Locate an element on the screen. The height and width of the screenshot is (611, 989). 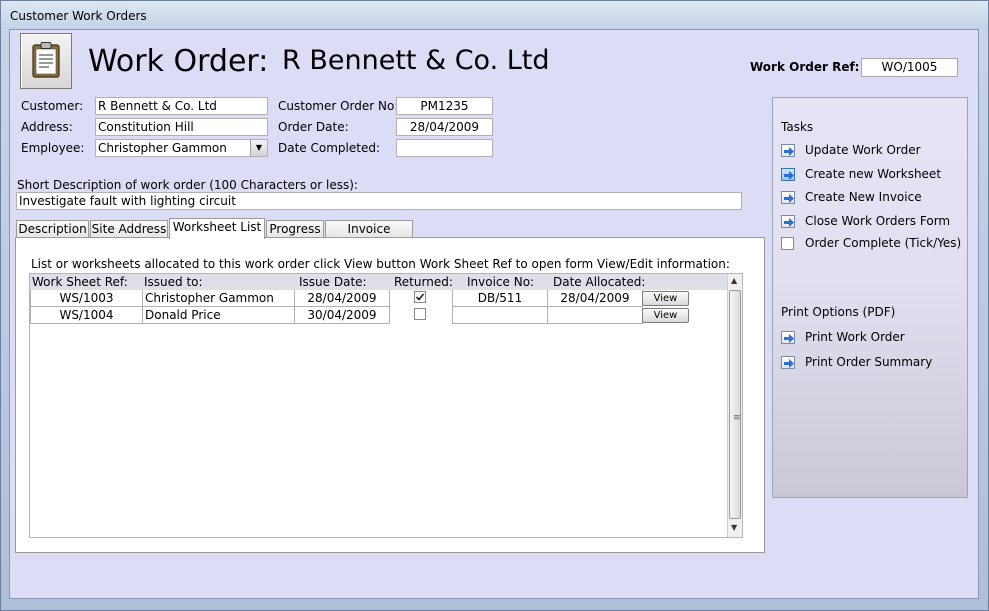
employee-select: Christopher Gammon ▼ is located at coordinates (181, 148).